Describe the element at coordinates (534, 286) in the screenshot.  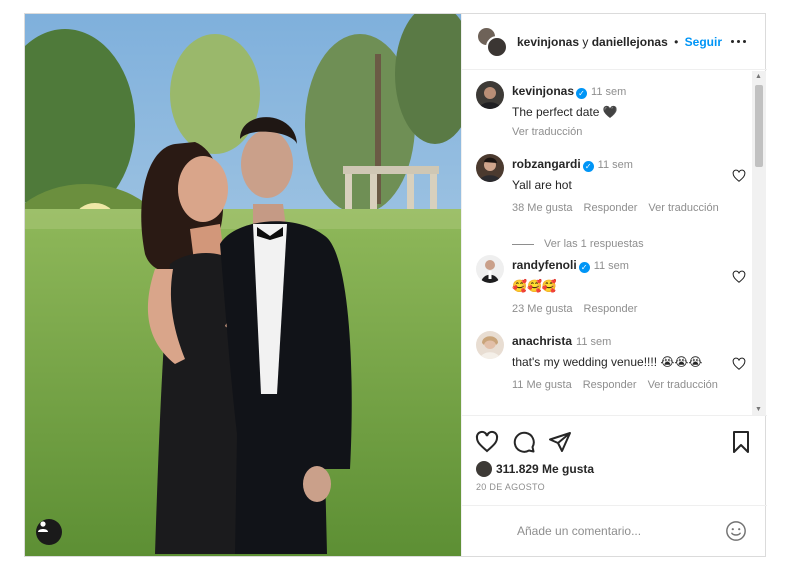
I see `comment-text: 🥰🥰🥰` at that location.